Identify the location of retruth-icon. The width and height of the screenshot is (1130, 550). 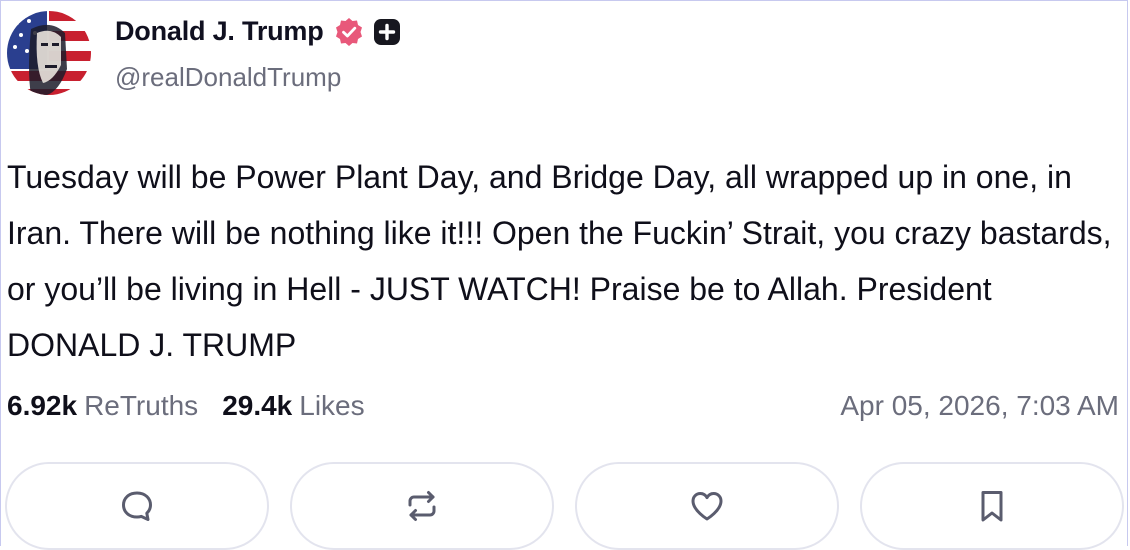
(422, 506).